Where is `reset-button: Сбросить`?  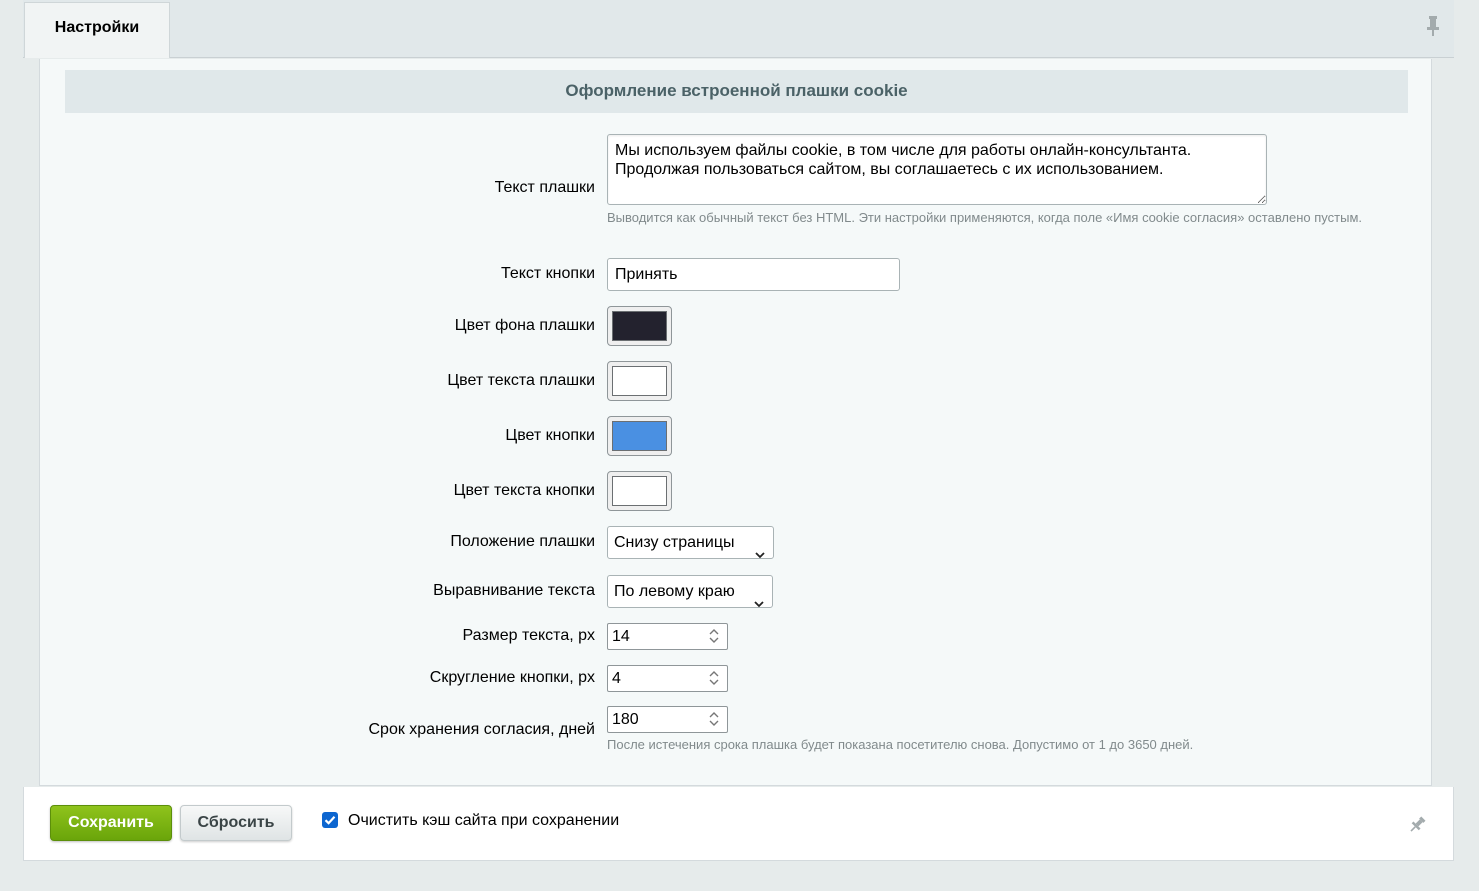
reset-button: Сбросить is located at coordinates (236, 823).